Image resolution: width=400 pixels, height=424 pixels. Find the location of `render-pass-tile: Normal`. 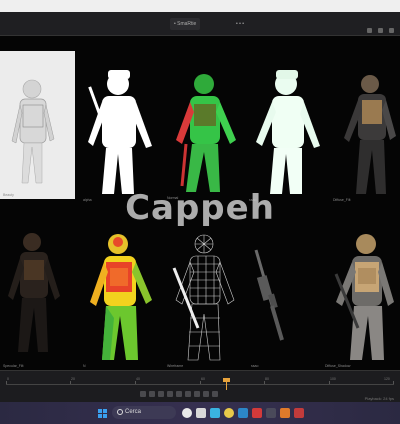

render-pass-tile: Normal is located at coordinates (205, 131).